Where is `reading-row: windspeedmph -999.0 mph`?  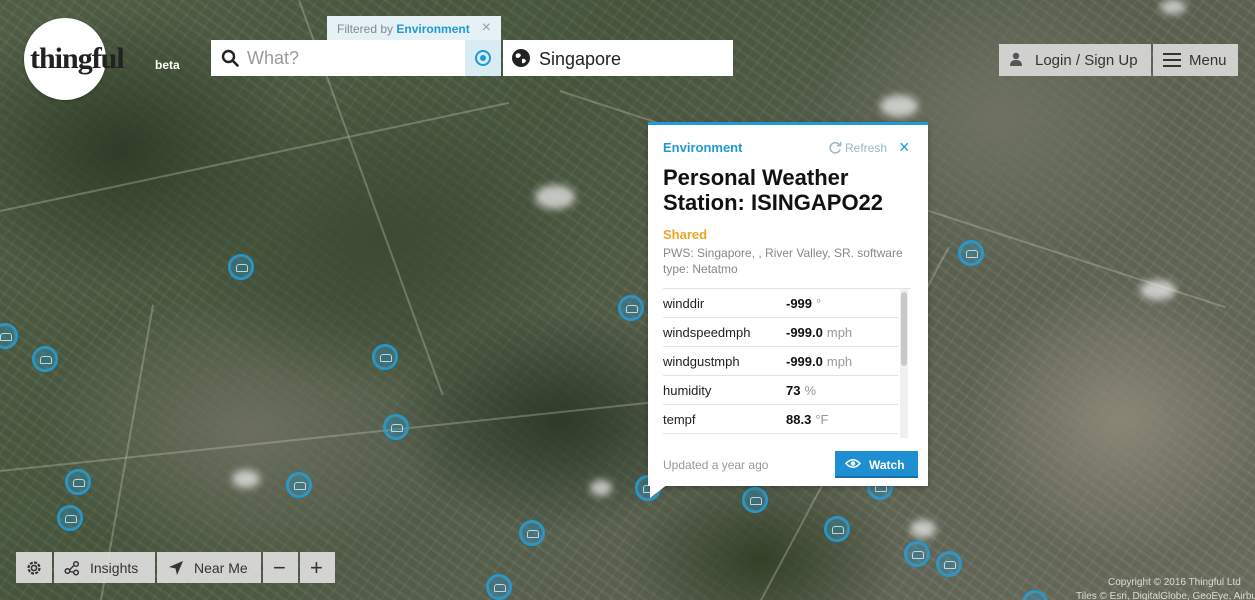
reading-row: windspeedmph -999.0 mph is located at coordinates (780, 332).